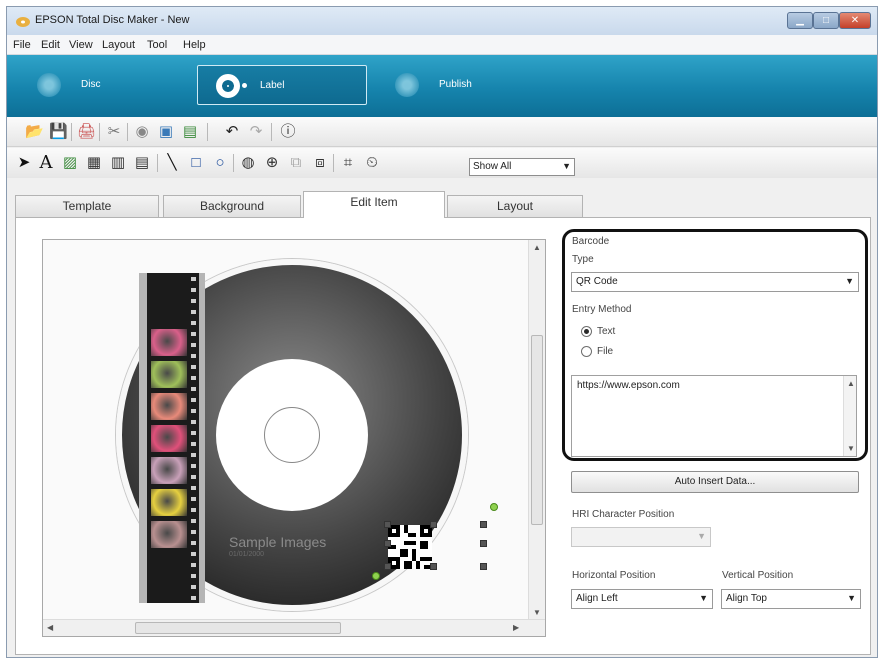  What do you see at coordinates (166, 132) in the screenshot?
I see `image-icon: ▣` at bounding box center [166, 132].